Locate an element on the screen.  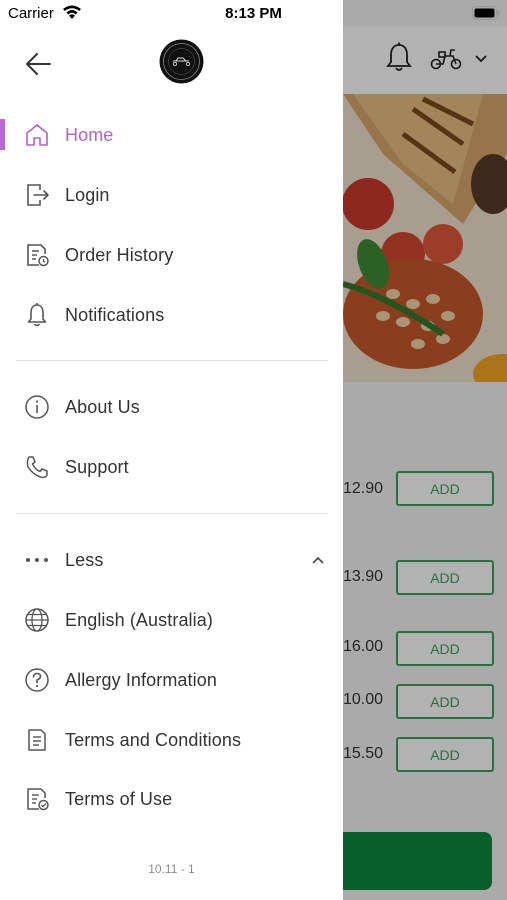
more-dots-icon is located at coordinates (37, 560).